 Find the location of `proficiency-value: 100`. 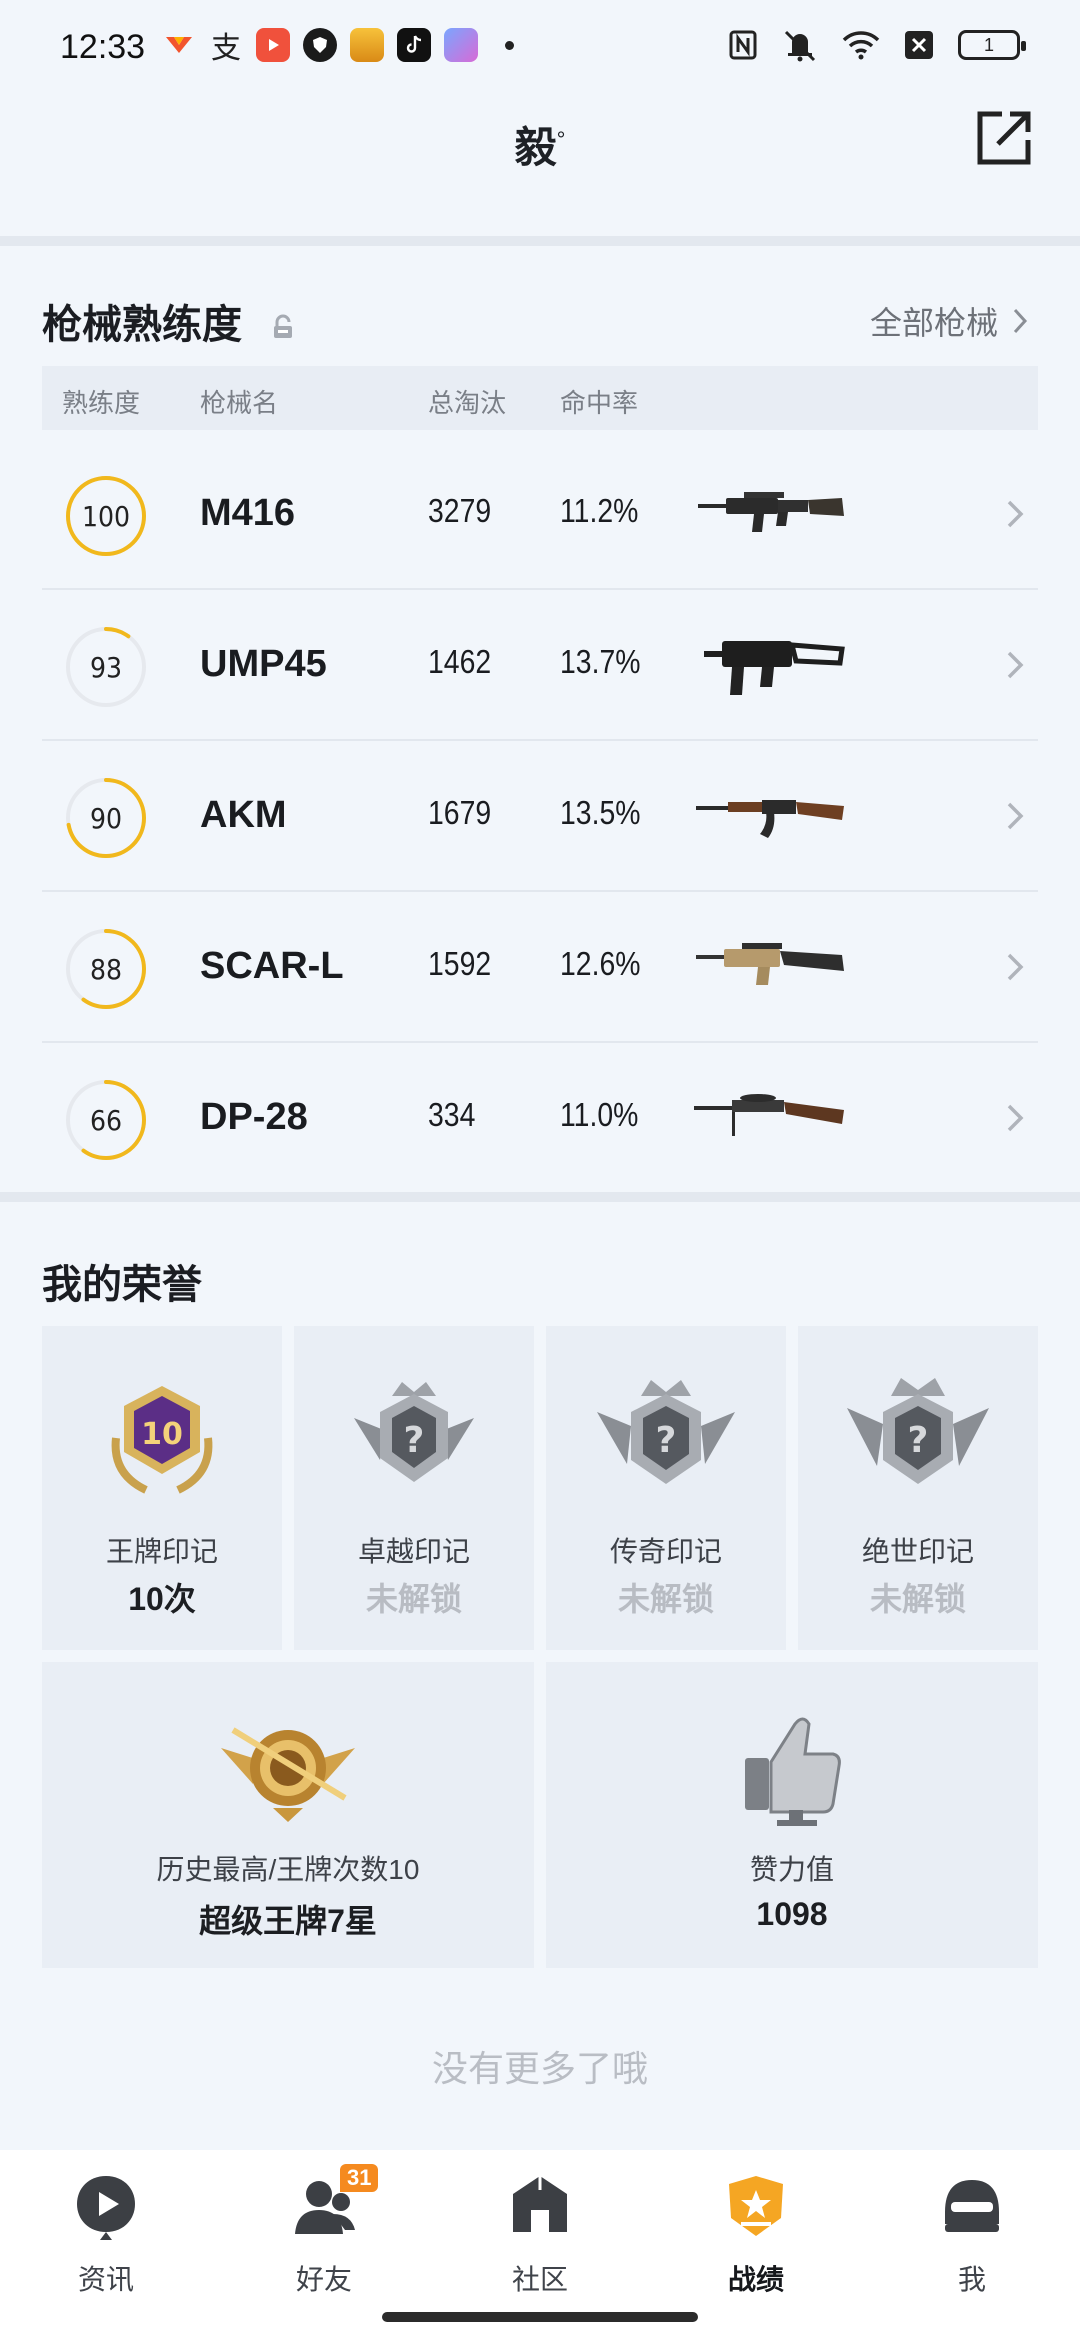

proficiency-value: 100 is located at coordinates (106, 516).